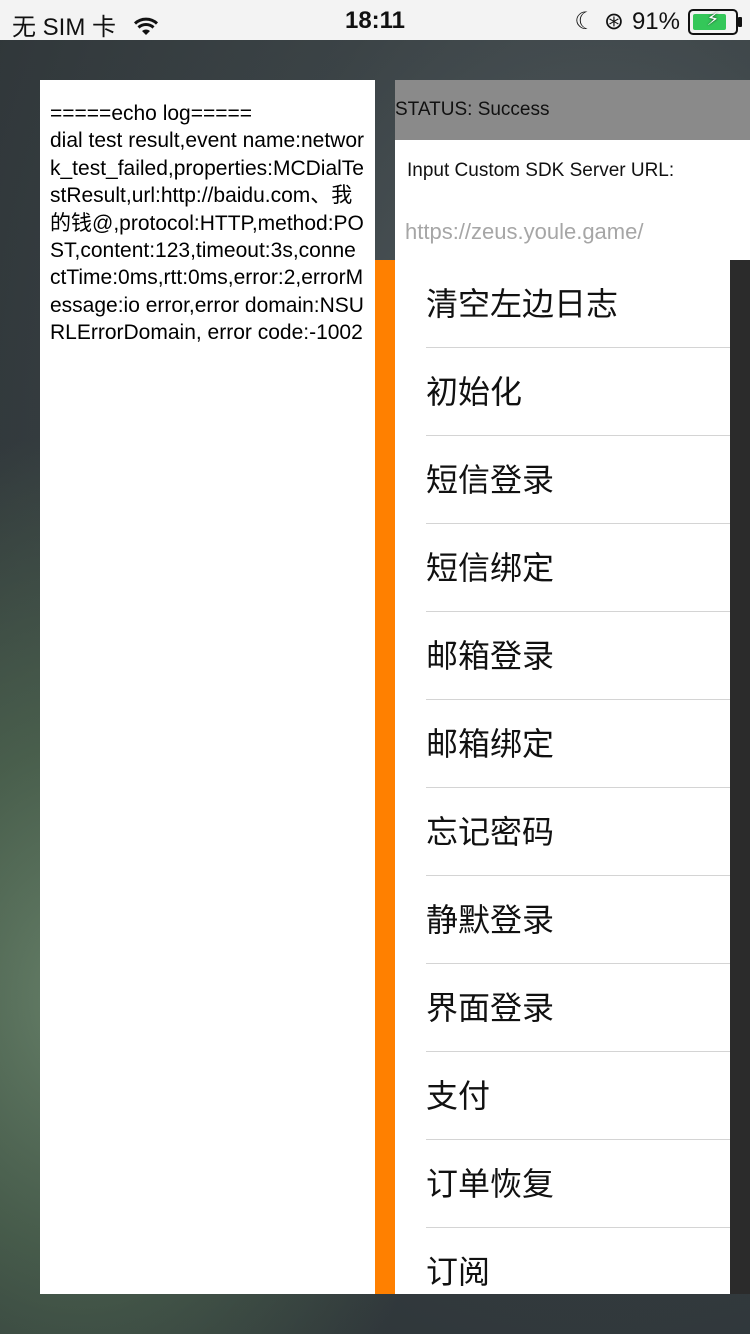 The height and width of the screenshot is (1334, 750). Describe the element at coordinates (578, 480) in the screenshot. I see `menu-item-sms-login: 短信登录` at that location.